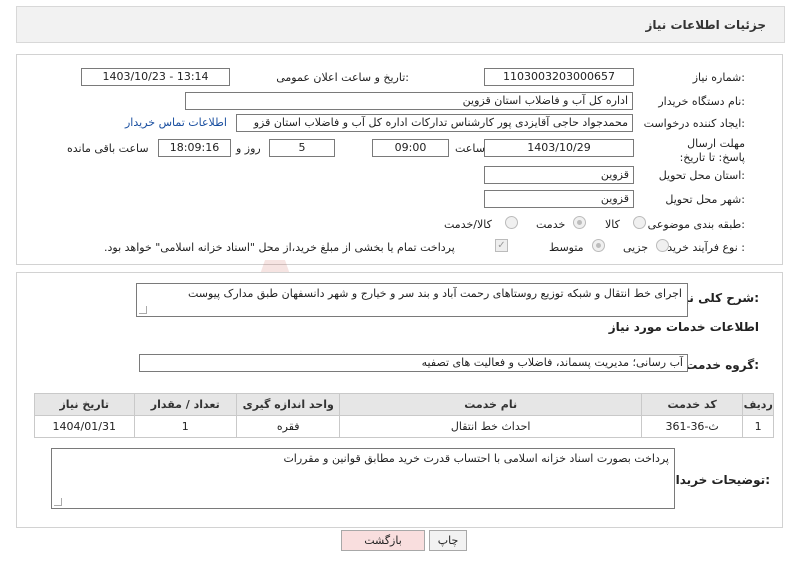 The width and height of the screenshot is (789, 566). I want to click on announce-label: تاریخ و ساعت اعلان عمومی:, so click(342, 77).